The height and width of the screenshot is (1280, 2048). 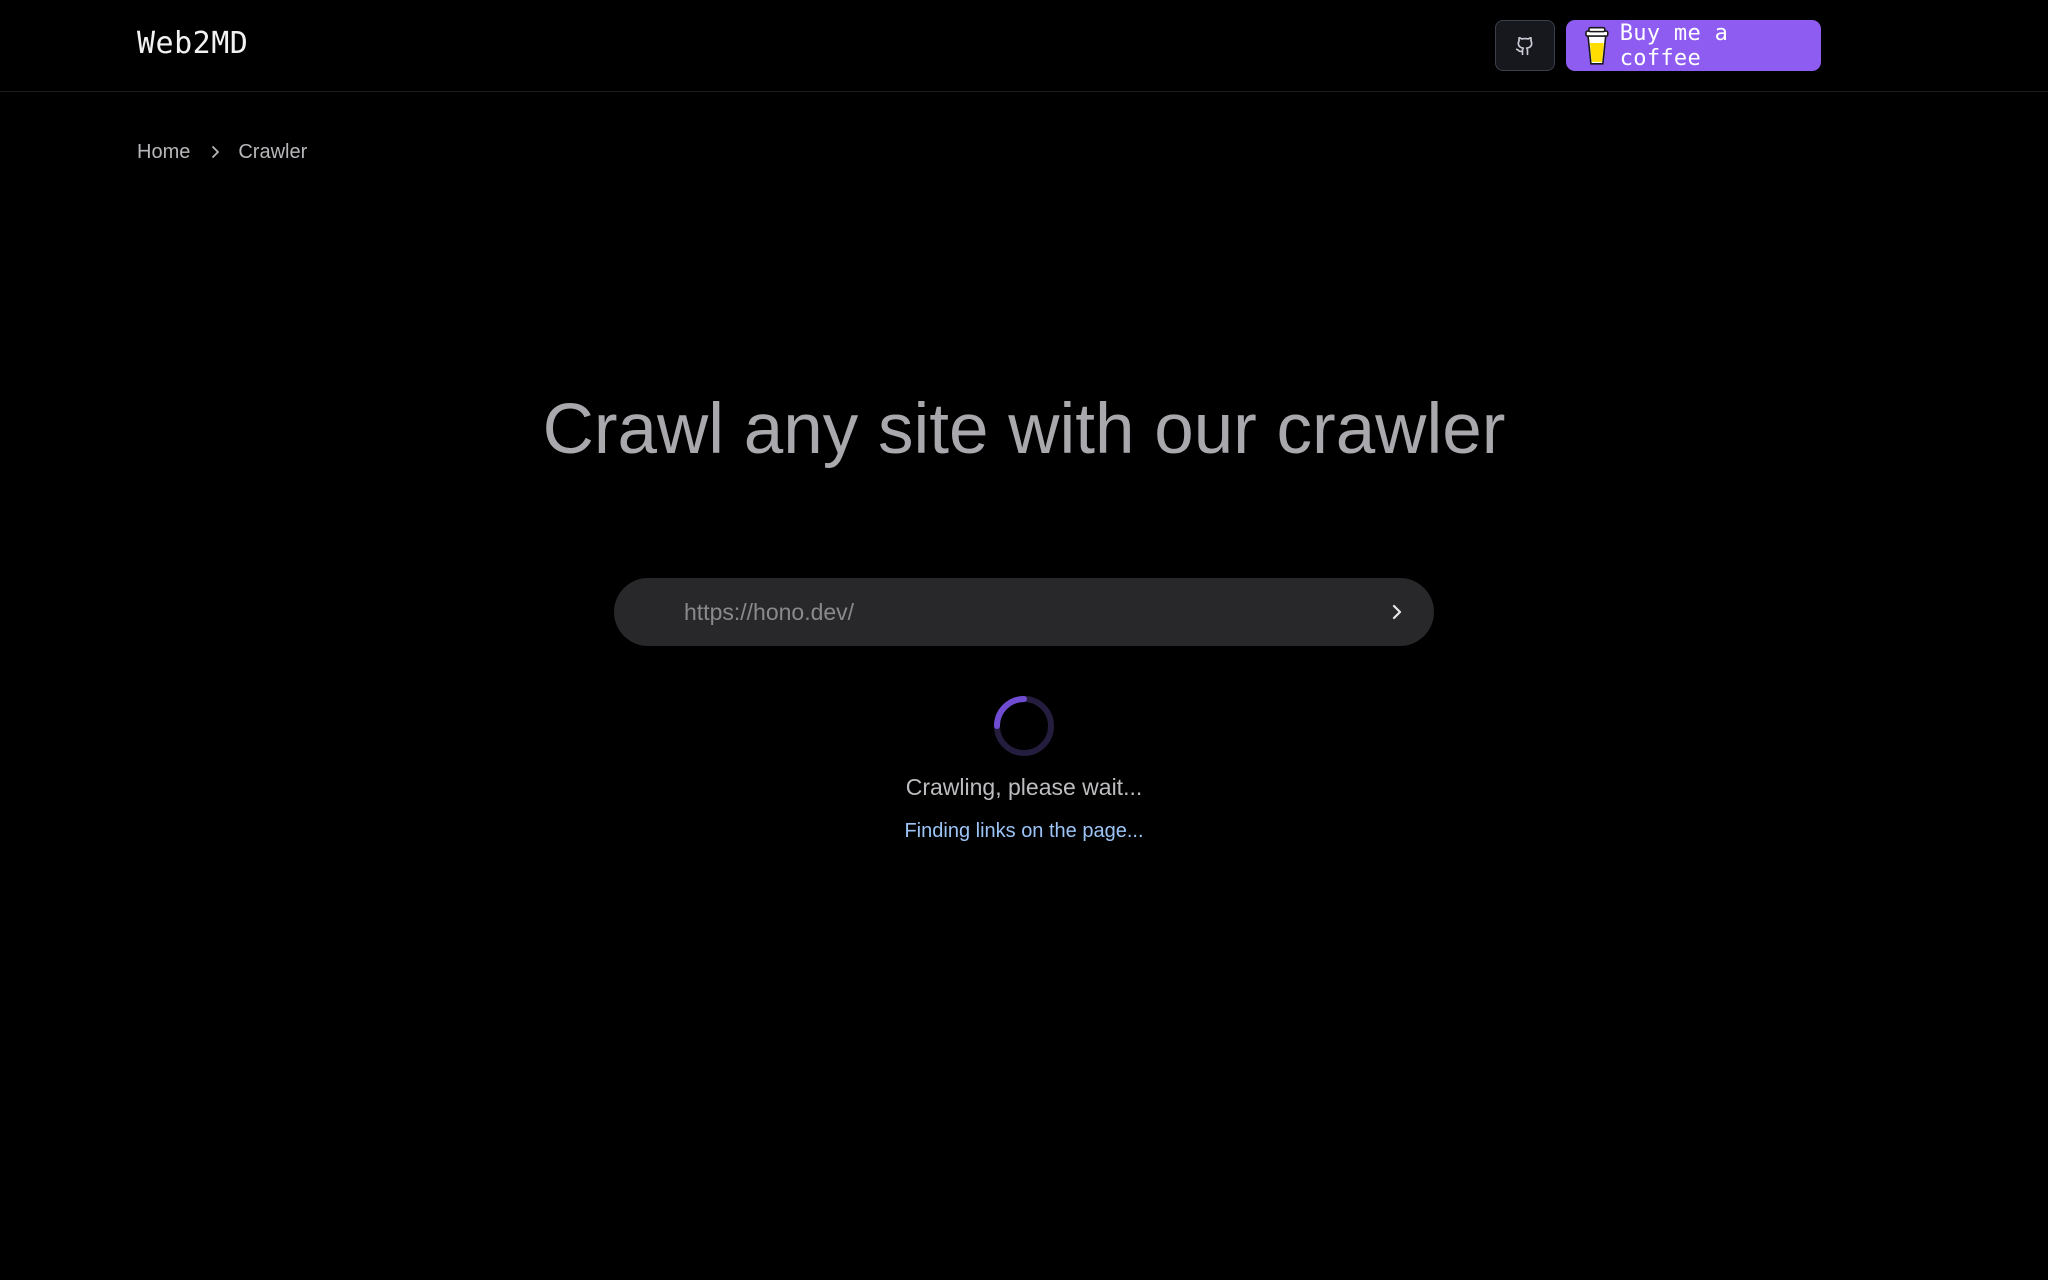 I want to click on github-button, so click(x=1525, y=45).